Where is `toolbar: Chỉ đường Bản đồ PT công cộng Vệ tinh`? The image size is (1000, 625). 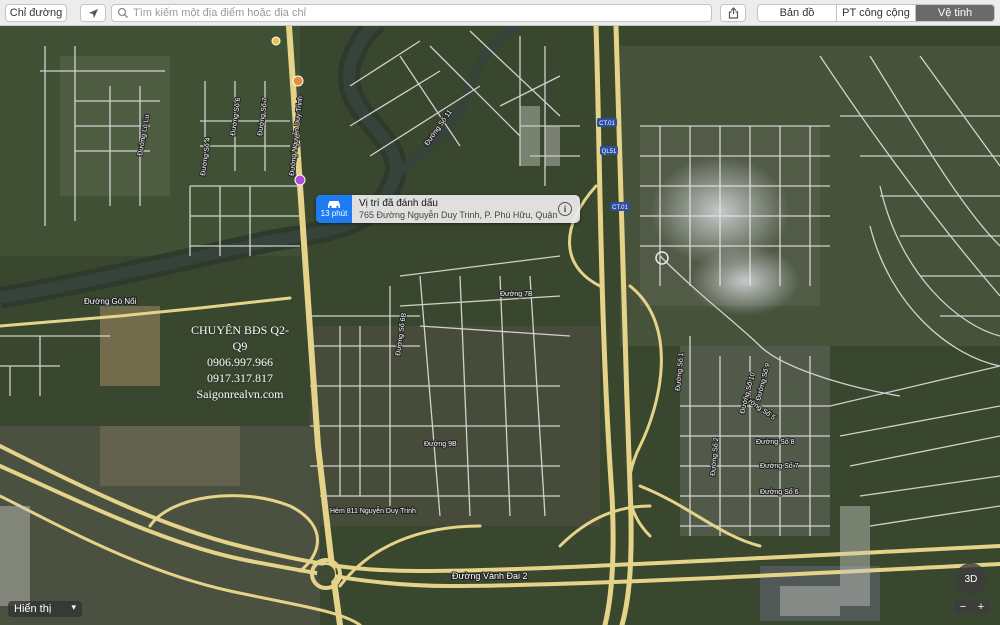 toolbar: Chỉ đường Bản đồ PT công cộng Vệ tinh is located at coordinates (500, 13).